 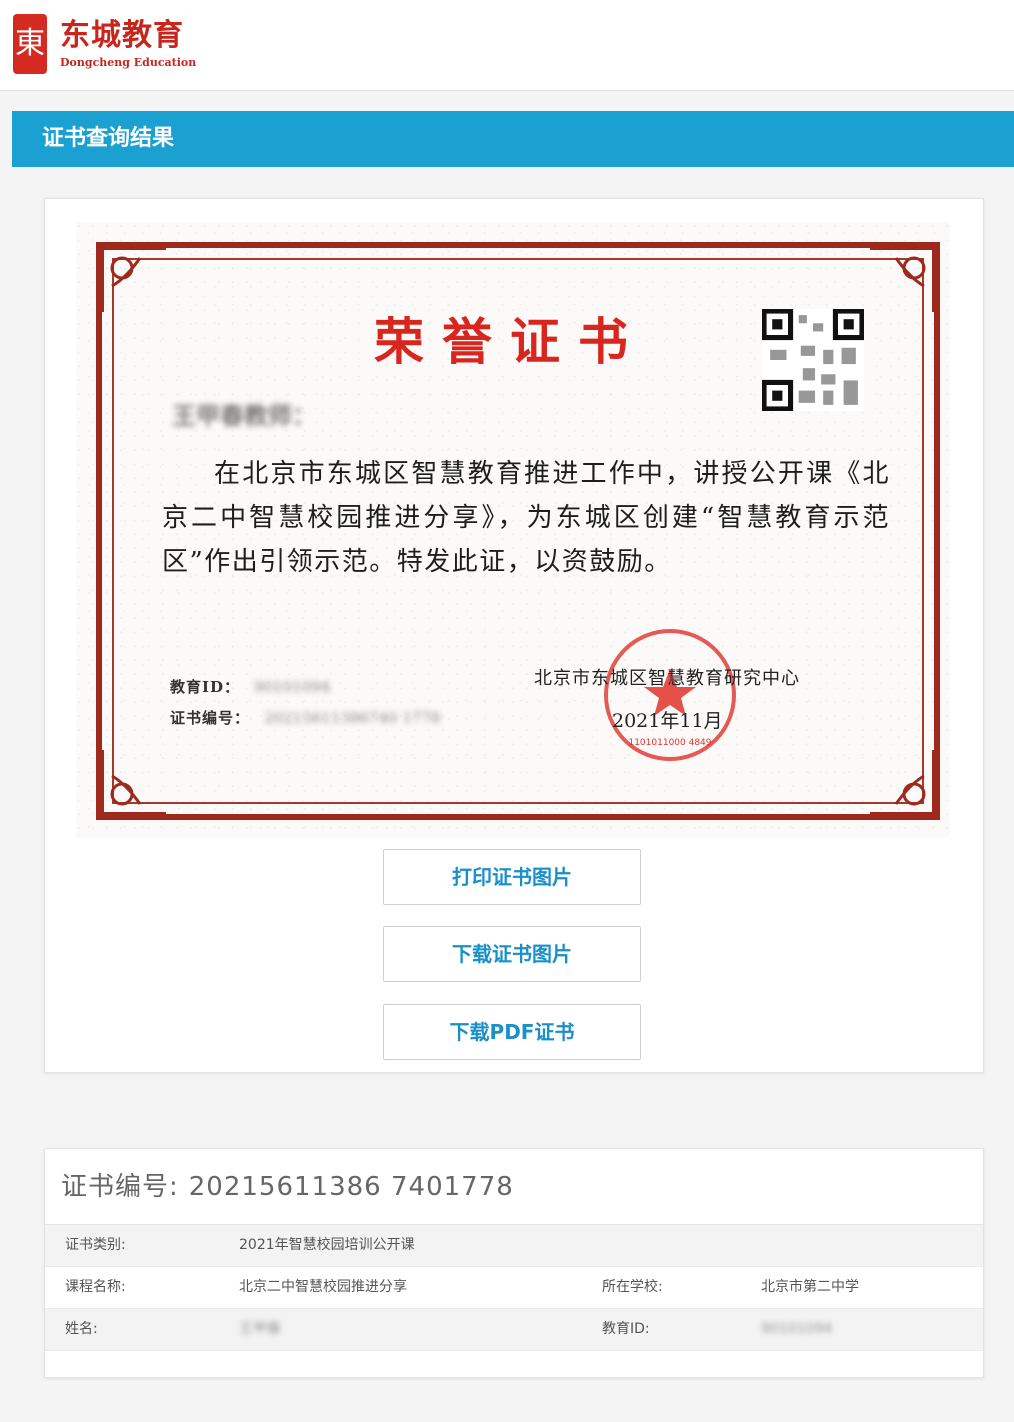 What do you see at coordinates (514, 1330) in the screenshot?
I see `table-row: 姓名: 王甲春 教育ID: 90101094` at bounding box center [514, 1330].